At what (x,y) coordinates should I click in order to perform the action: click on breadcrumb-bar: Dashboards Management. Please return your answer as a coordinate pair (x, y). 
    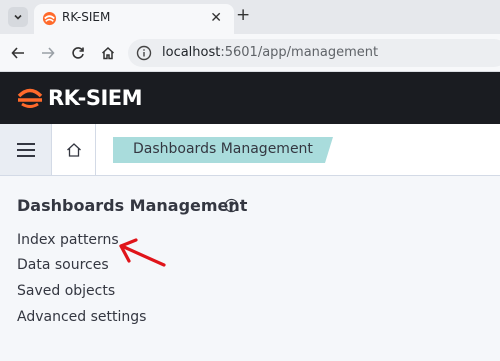
    Looking at the image, I should click on (250, 150).